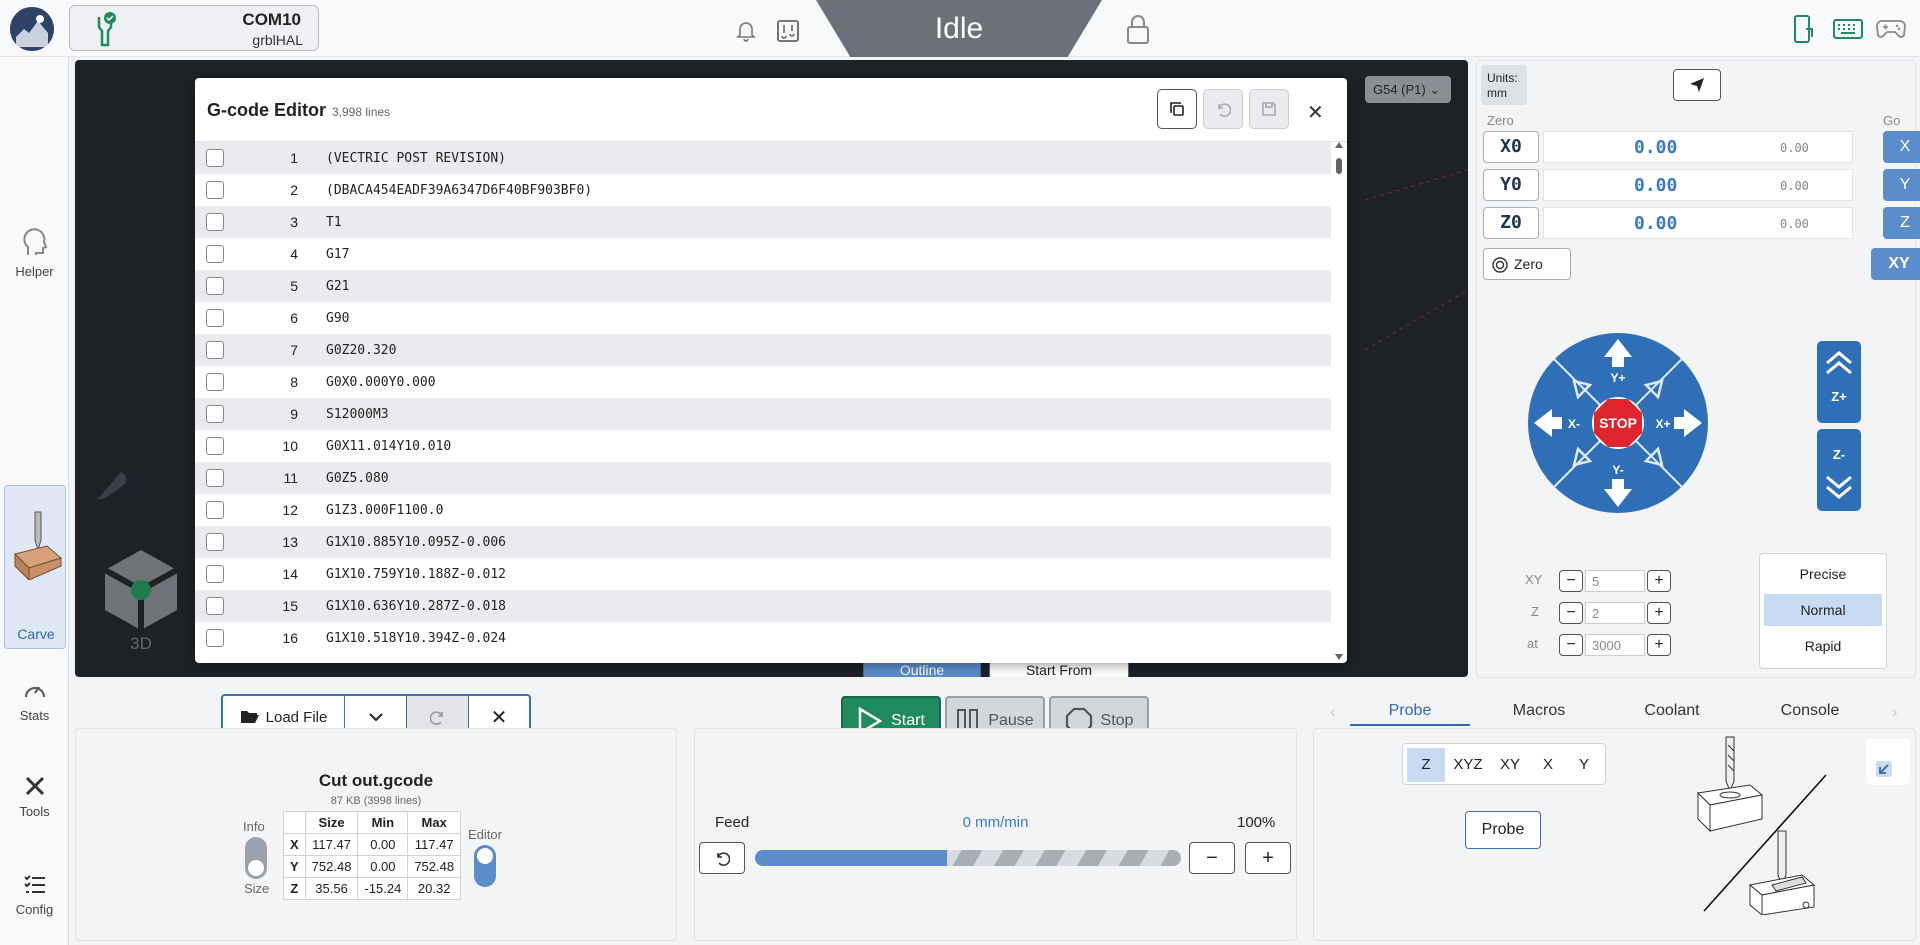 This screenshot has width=1920, height=945. I want to click on feed-increment: +, so click(1659, 645).